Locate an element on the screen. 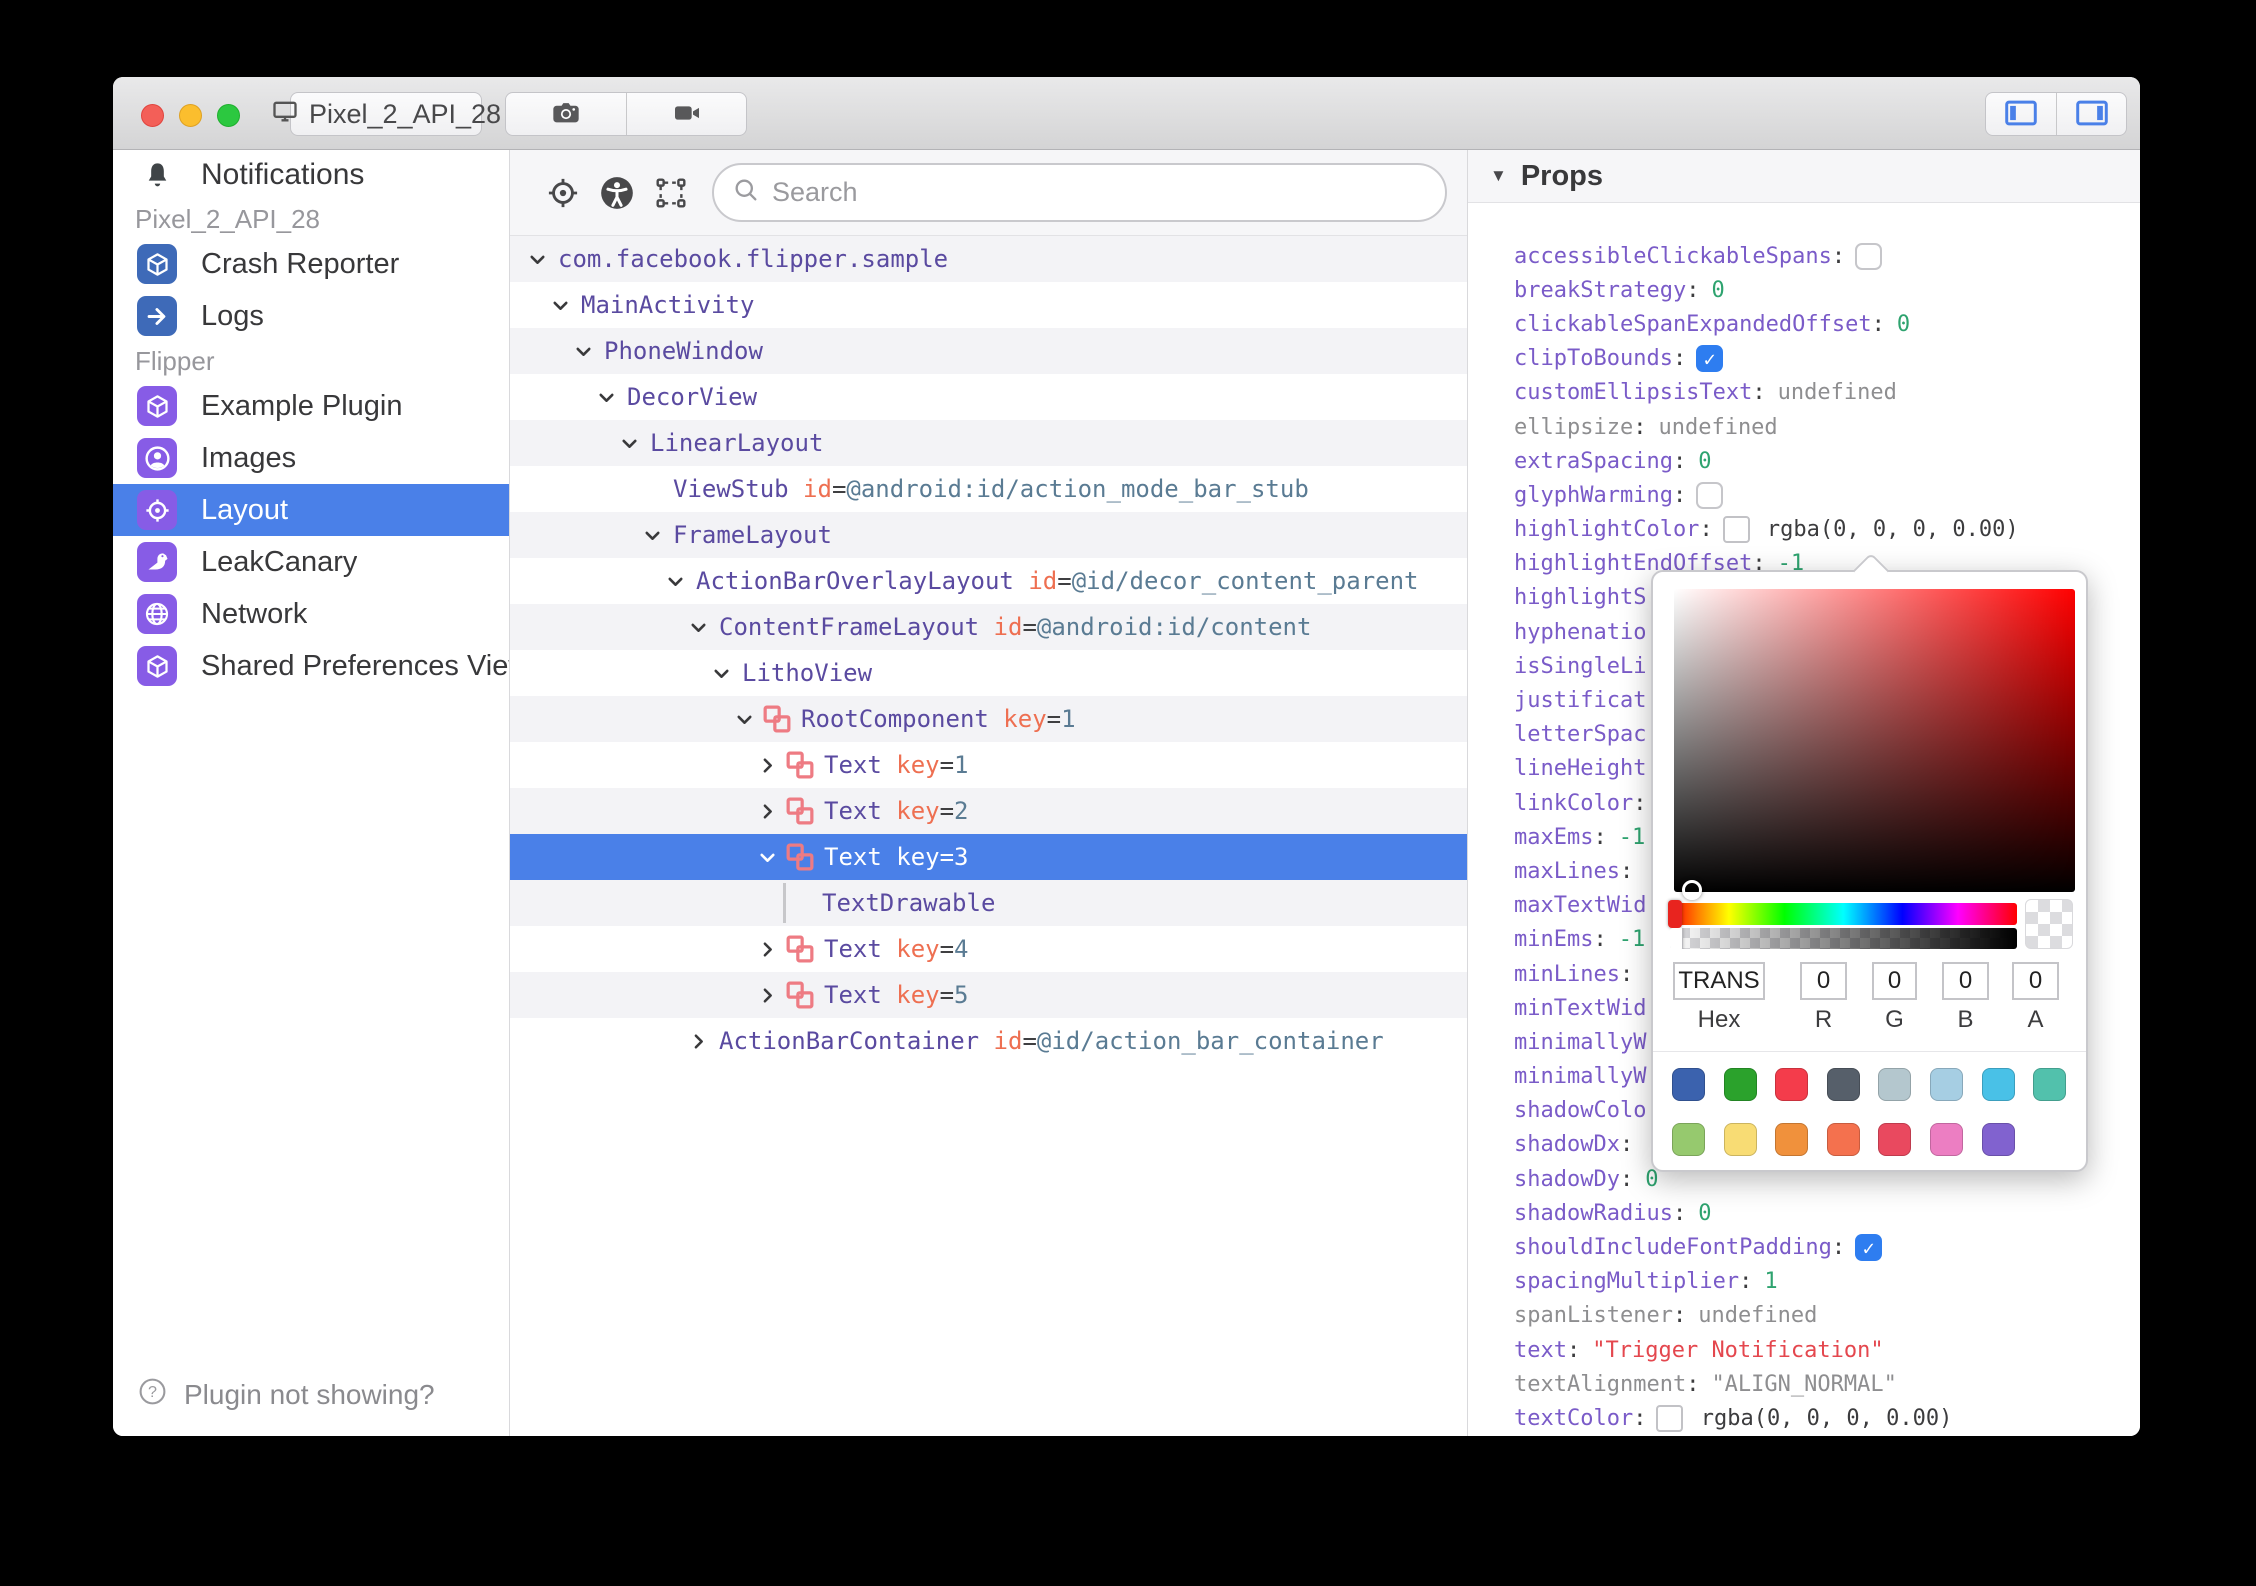  props-header: ▼ Props is located at coordinates (1804, 176).